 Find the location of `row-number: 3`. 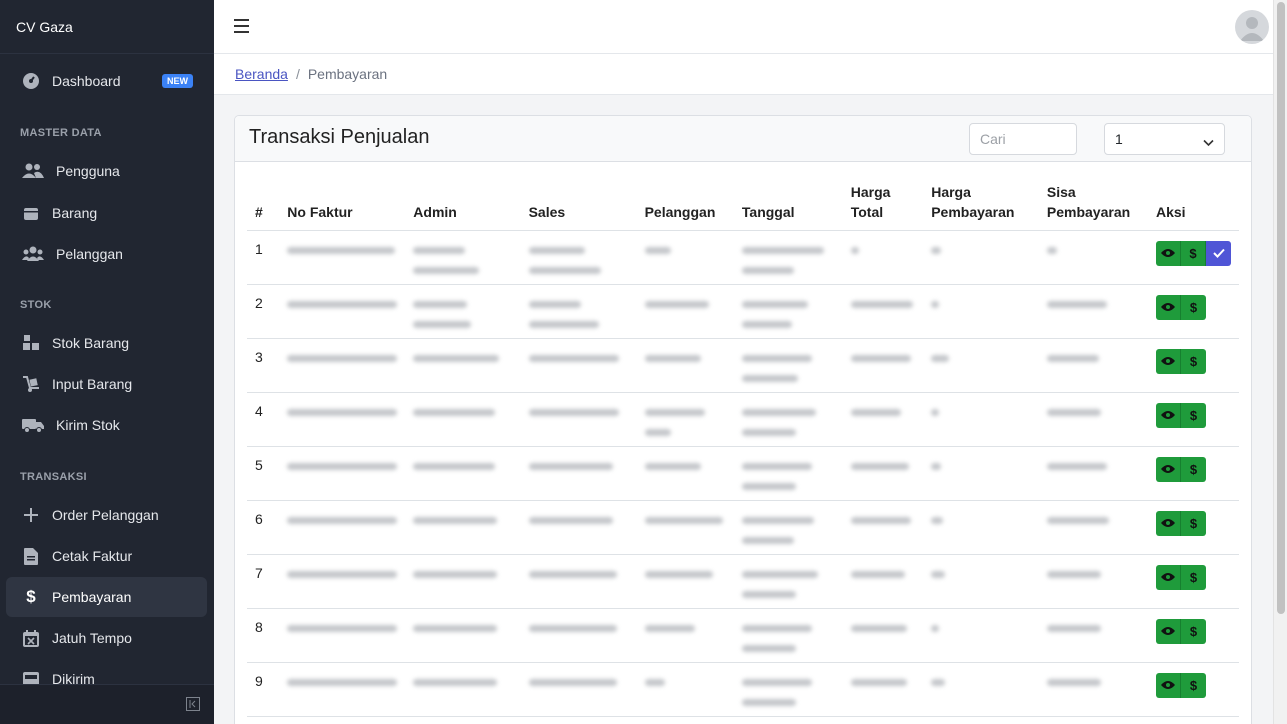

row-number: 3 is located at coordinates (263, 365).